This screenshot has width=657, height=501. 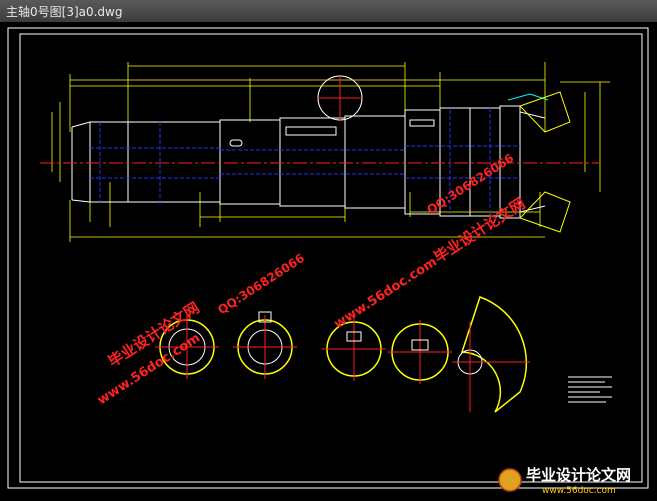 I want to click on window-title: 主轴0号图[3]a0.dwg, so click(x=64, y=12).